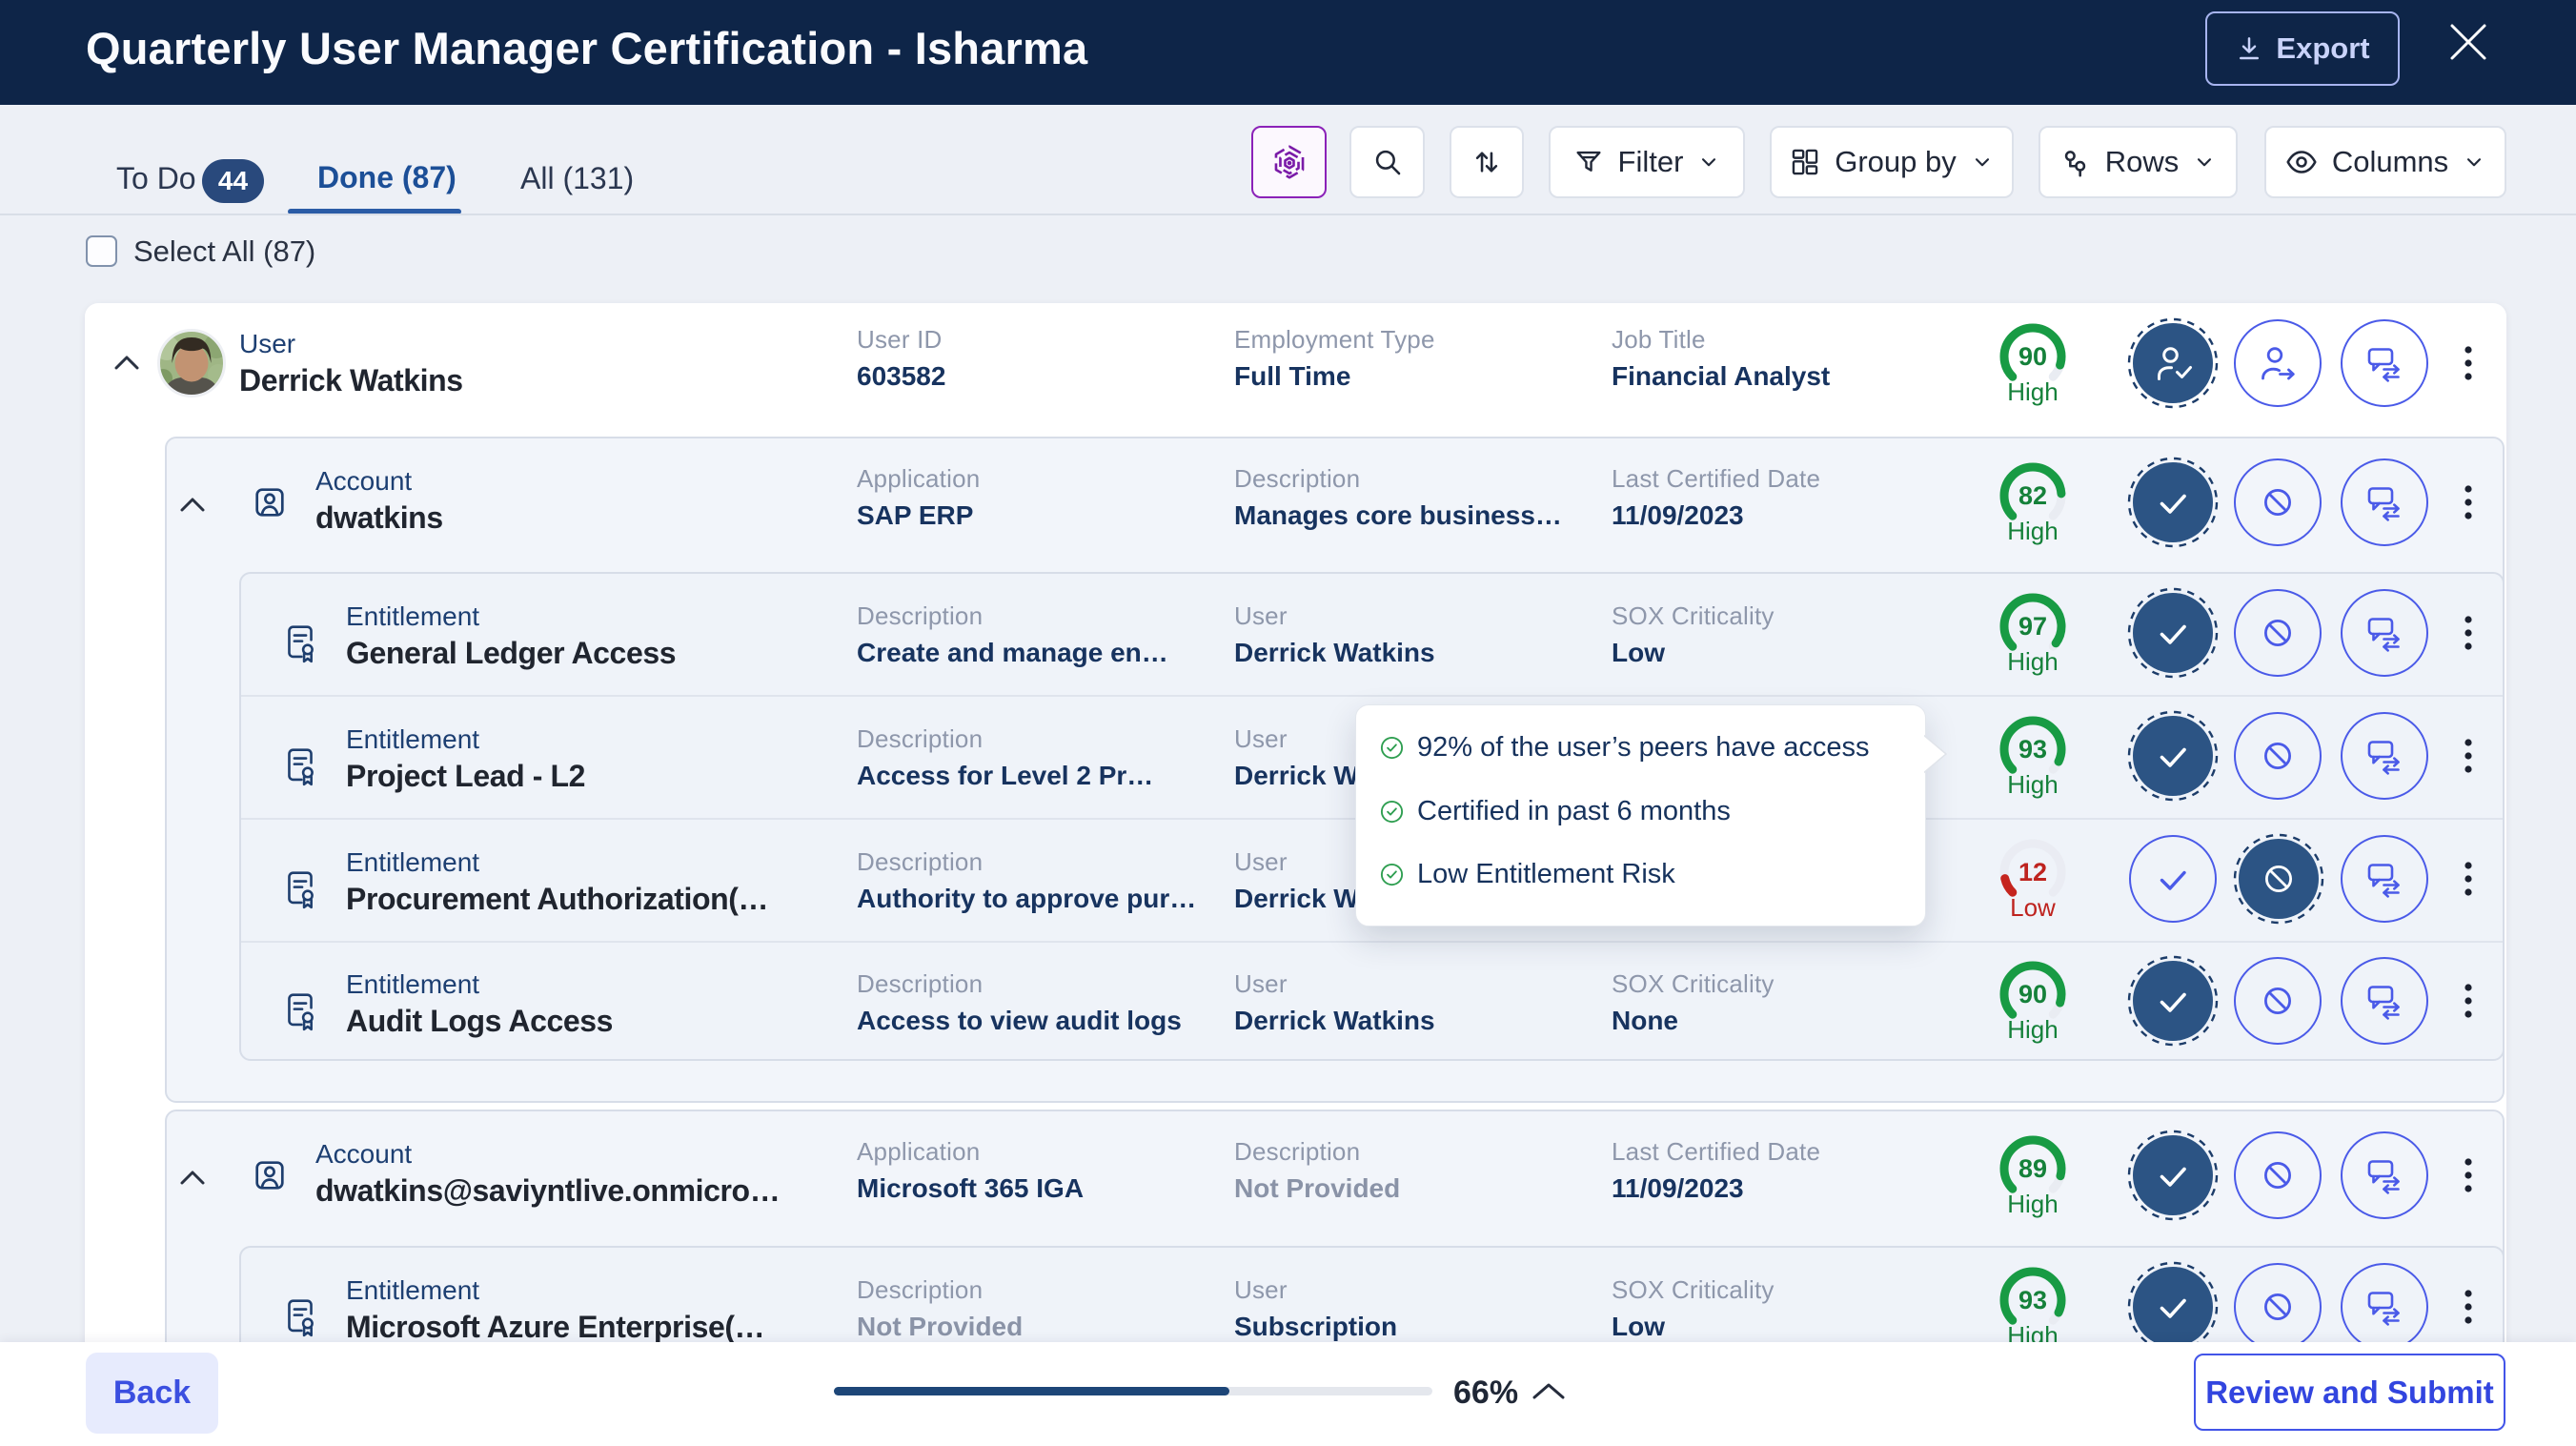 This screenshot has height=1446, width=2576. I want to click on svg-text: 89, so click(2032, 1168).